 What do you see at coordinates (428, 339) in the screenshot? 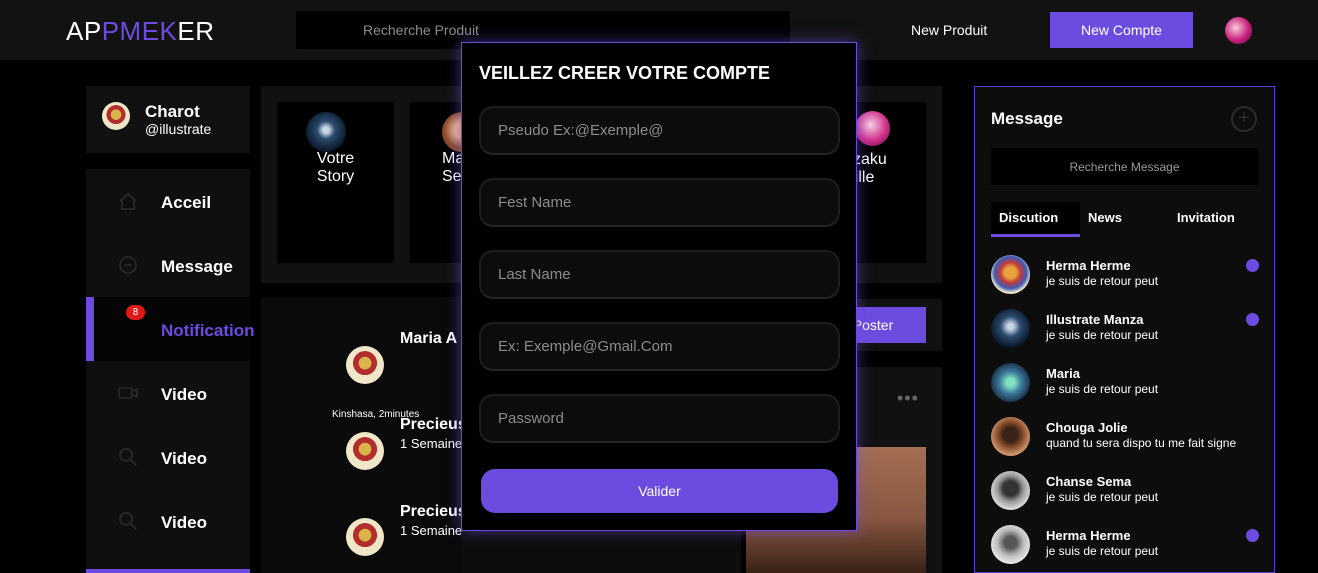
I see `post-author: Maria A` at bounding box center [428, 339].